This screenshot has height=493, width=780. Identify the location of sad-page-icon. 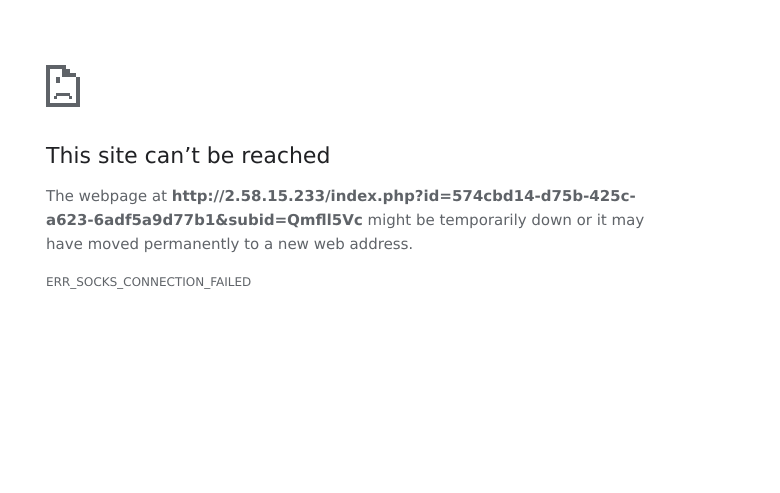
(63, 86).